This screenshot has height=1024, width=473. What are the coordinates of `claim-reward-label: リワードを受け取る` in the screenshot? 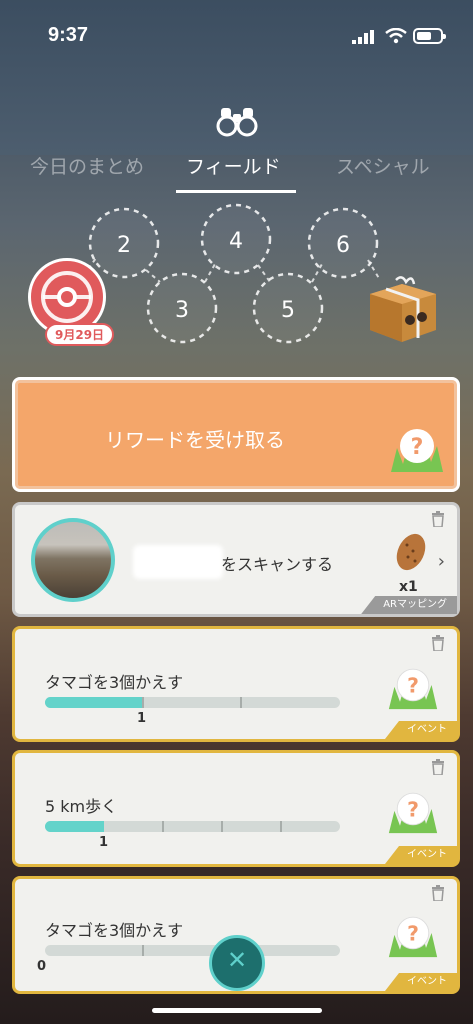 It's located at (195, 440).